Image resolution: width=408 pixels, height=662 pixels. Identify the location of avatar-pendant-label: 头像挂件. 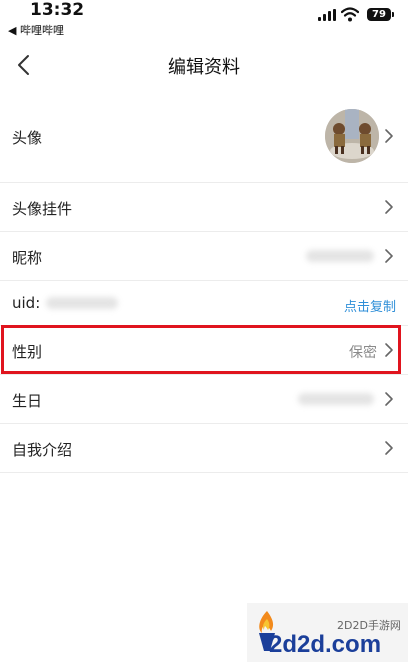
(42, 209).